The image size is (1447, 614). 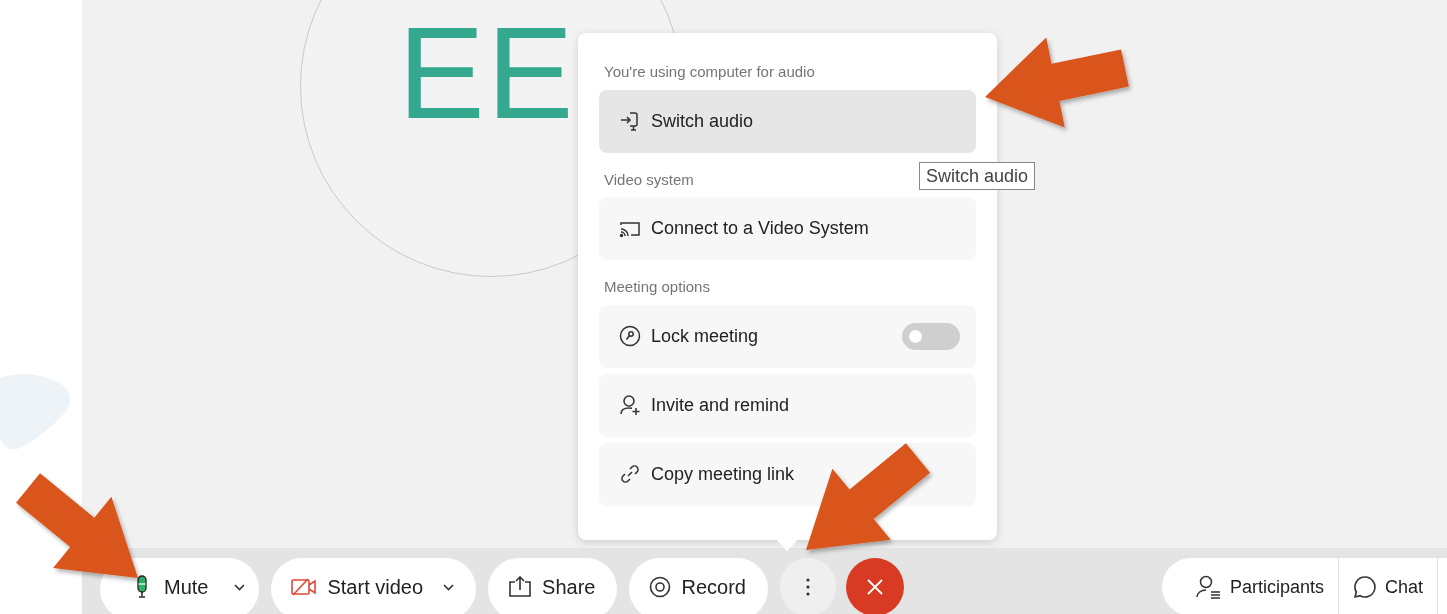 I want to click on close-icon, so click(x=874, y=587).